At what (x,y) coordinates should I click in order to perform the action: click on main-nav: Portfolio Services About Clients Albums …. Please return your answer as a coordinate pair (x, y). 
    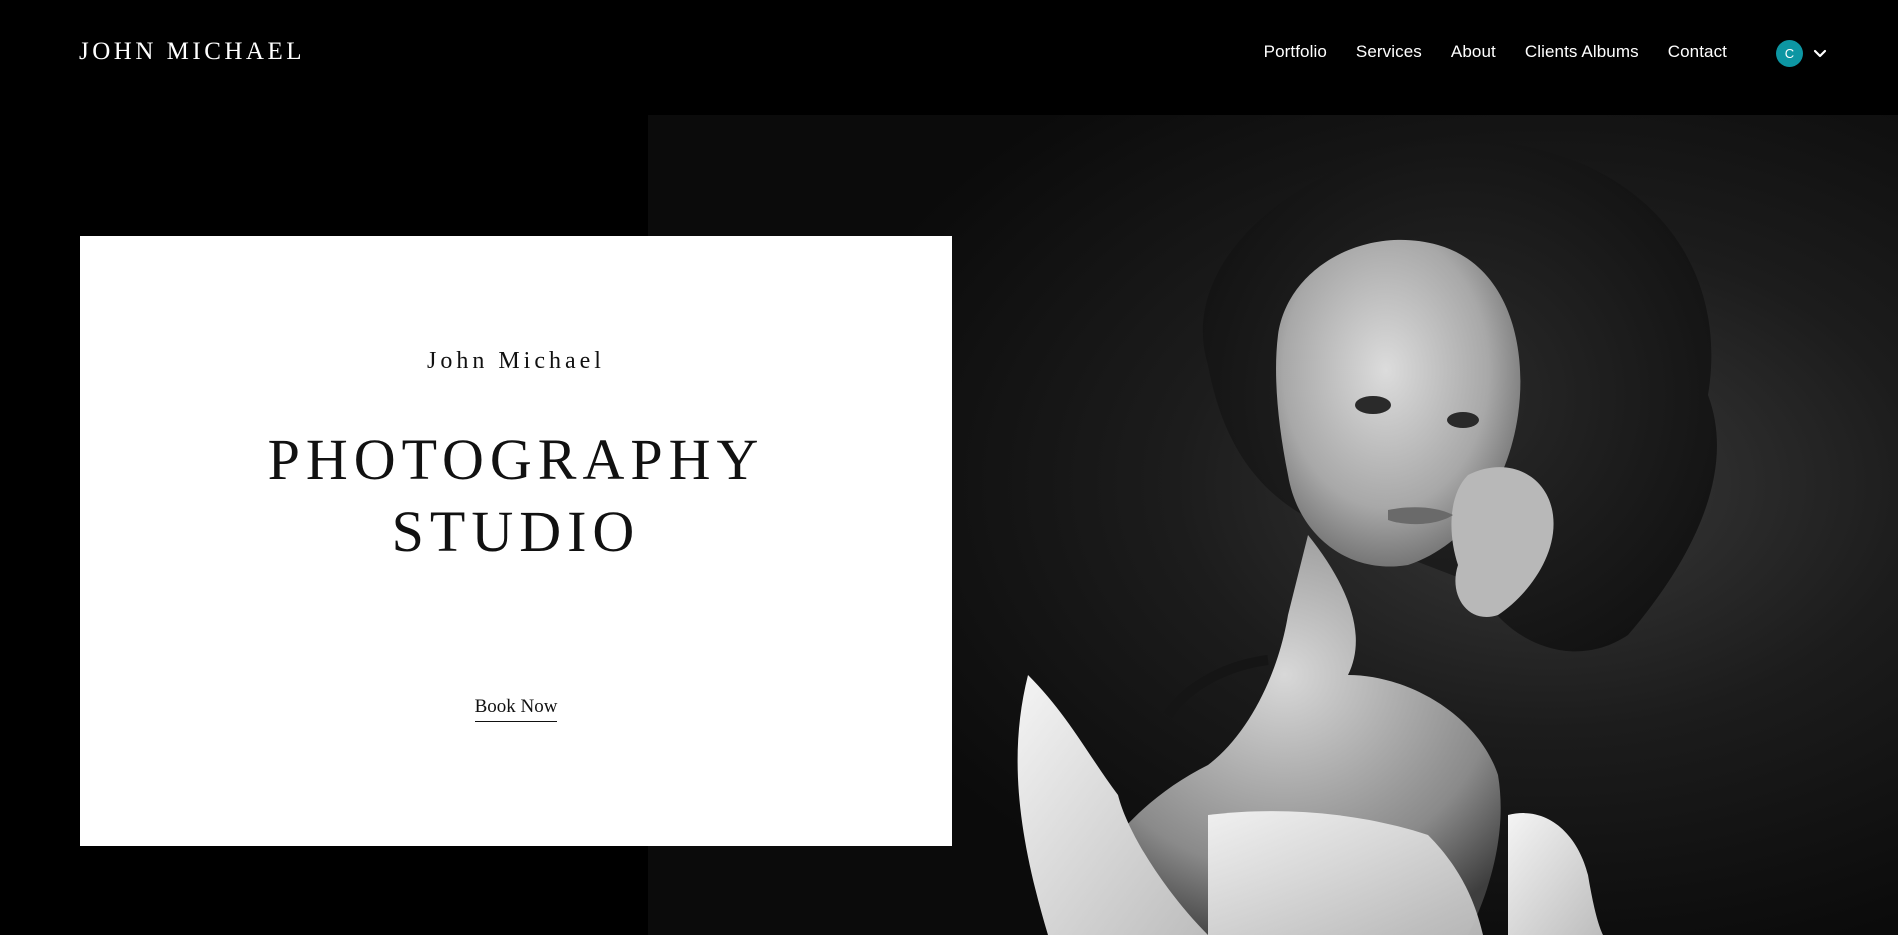
    Looking at the image, I should click on (1495, 52).